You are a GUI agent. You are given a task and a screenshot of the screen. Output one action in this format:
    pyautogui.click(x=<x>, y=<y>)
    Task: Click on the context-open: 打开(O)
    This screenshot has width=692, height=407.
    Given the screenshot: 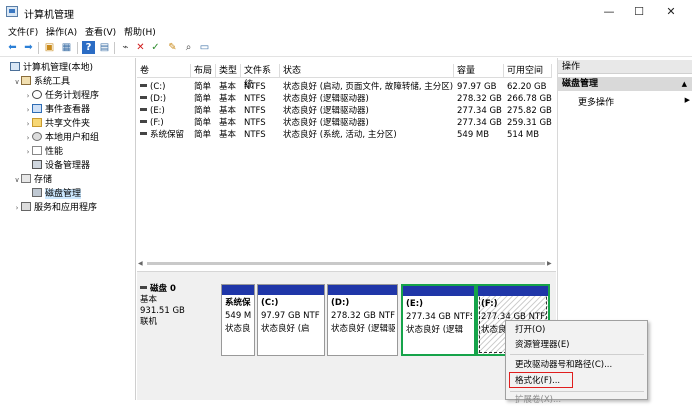 What is the action you would take?
    pyautogui.click(x=530, y=330)
    